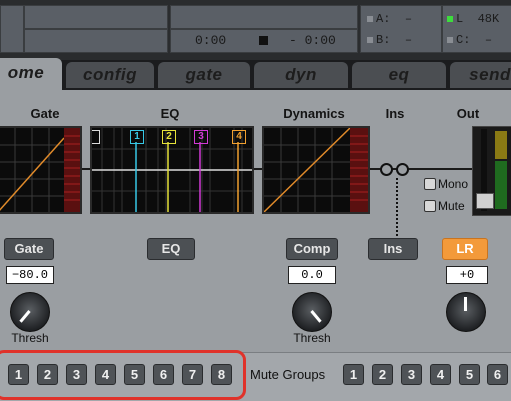 The width and height of the screenshot is (511, 401). Describe the element at coordinates (201, 137) in the screenshot. I see `eq-band-3-marker: 3` at that location.